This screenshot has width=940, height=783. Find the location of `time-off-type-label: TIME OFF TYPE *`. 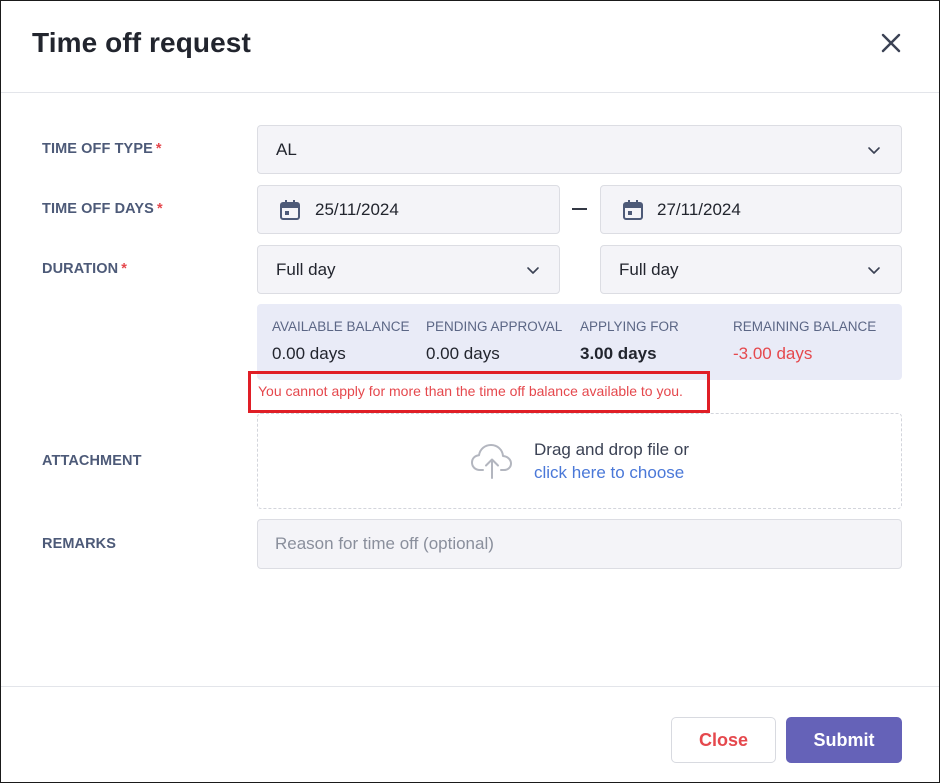

time-off-type-label: TIME OFF TYPE * is located at coordinates (102, 149).